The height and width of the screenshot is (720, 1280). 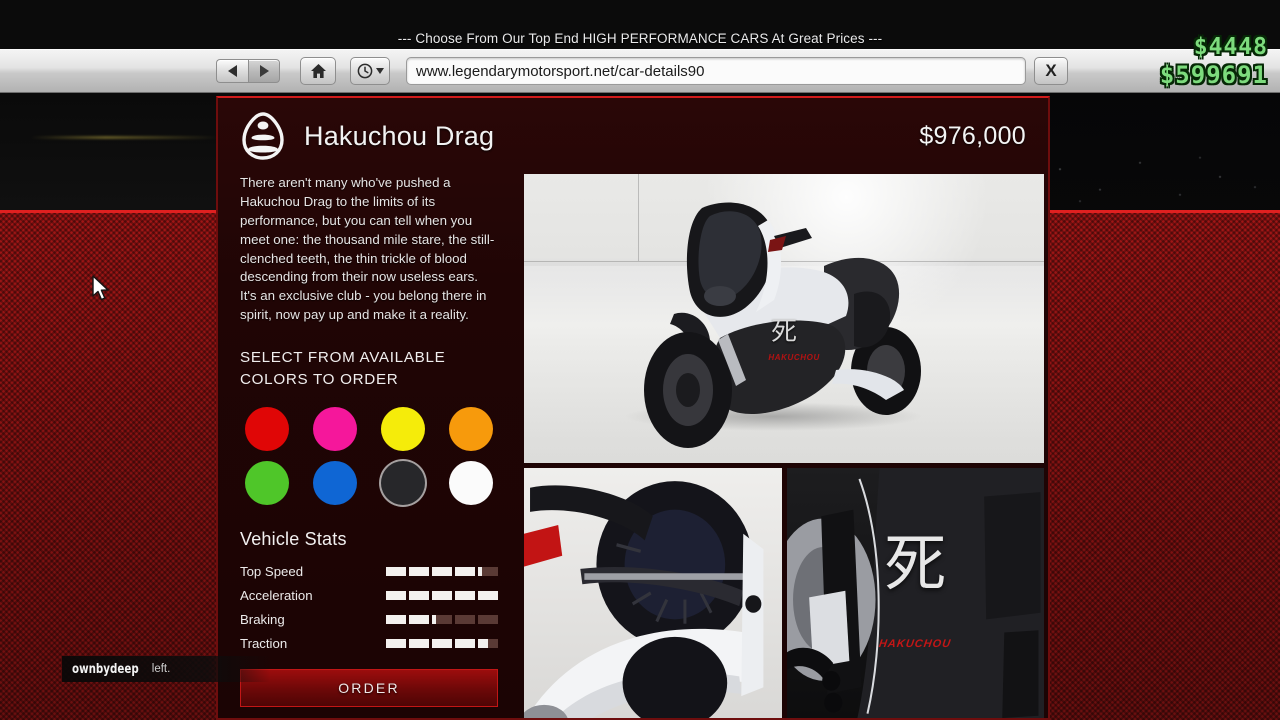 What do you see at coordinates (369, 456) in the screenshot?
I see `color-swatch-grid` at bounding box center [369, 456].